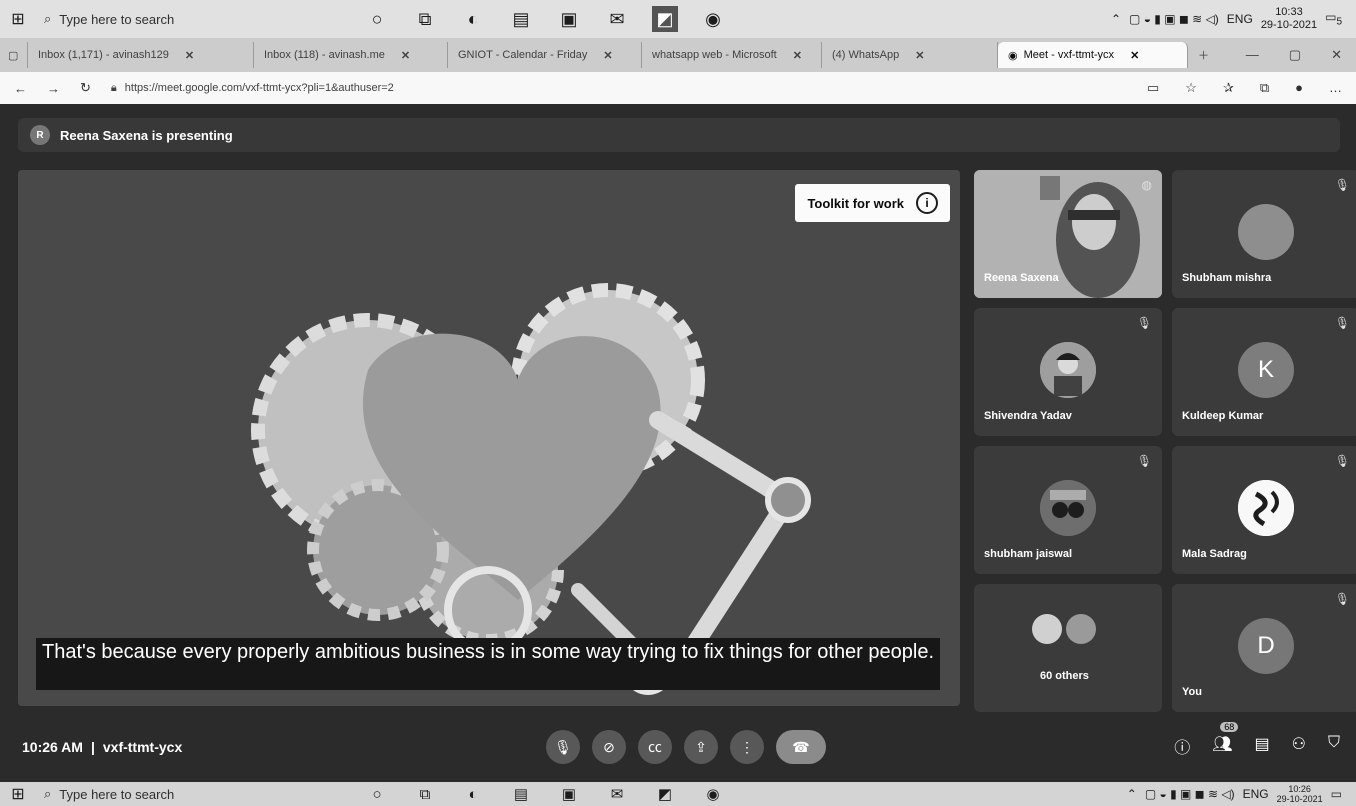 This screenshot has height=806, width=1356. Describe the element at coordinates (48, 793) in the screenshot. I see `search-icon: ⌕` at that location.